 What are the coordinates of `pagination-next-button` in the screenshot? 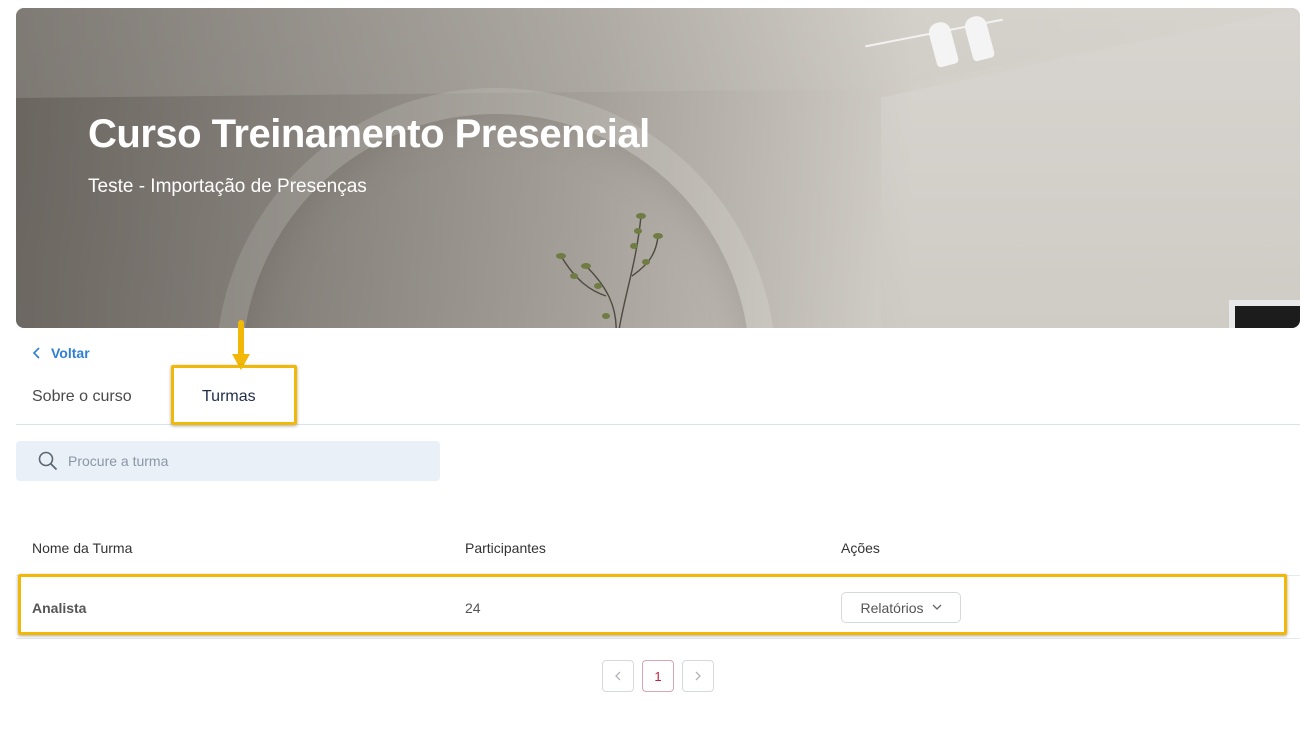 It's located at (698, 676).